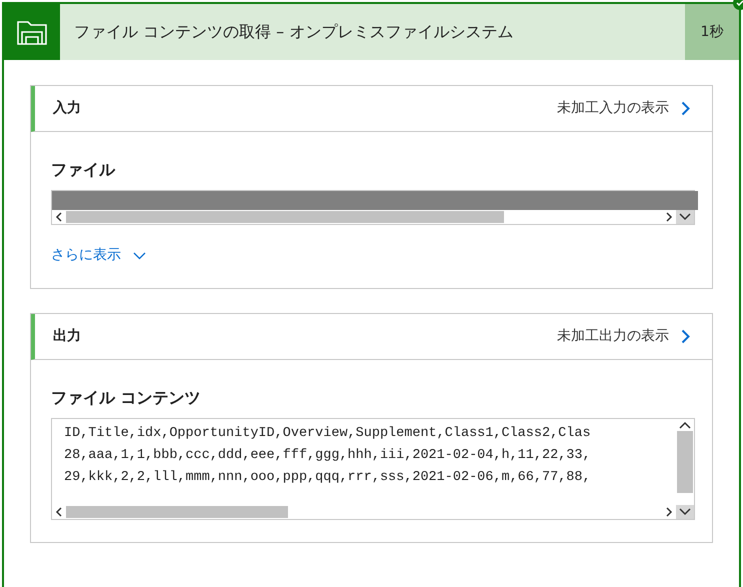 The height and width of the screenshot is (587, 743). I want to click on section-heading: 入力, so click(67, 108).